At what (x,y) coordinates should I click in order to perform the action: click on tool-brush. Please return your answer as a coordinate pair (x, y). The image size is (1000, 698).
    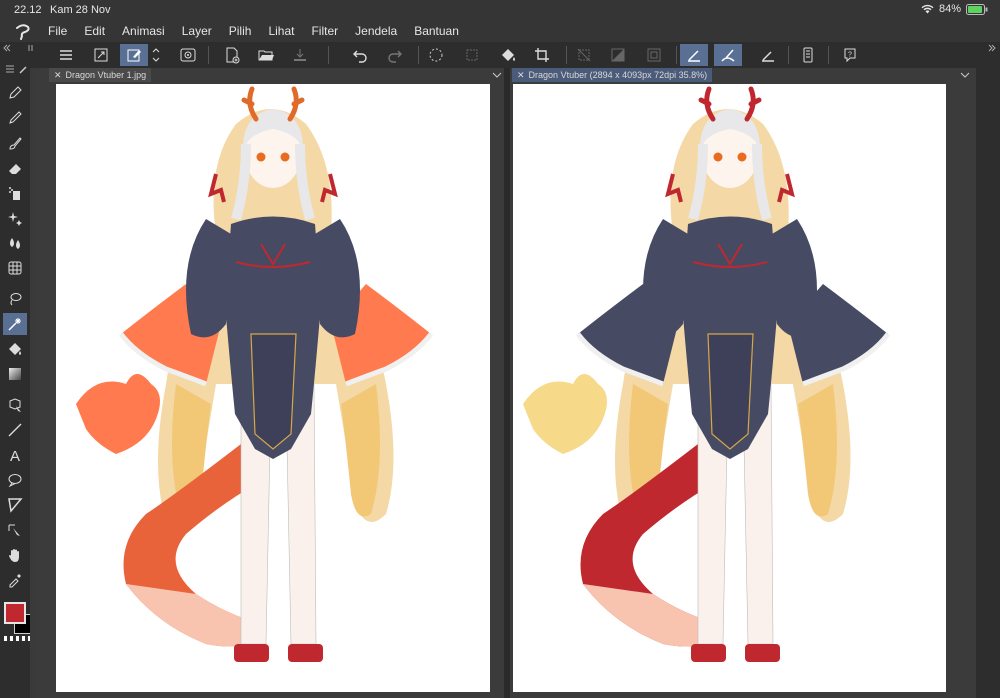
    Looking at the image, I should click on (15, 143).